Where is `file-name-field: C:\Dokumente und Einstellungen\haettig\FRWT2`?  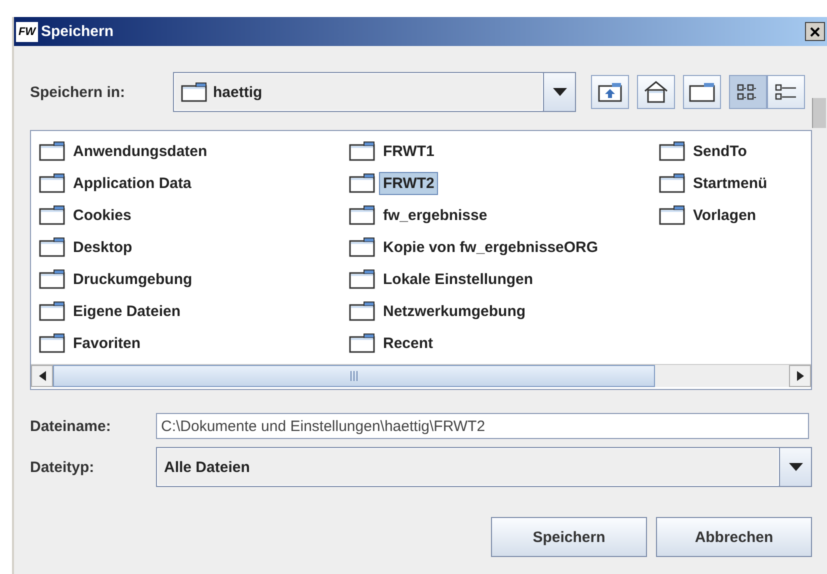 file-name-field: C:\Dokumente und Einstellungen\haettig\FRWT2 is located at coordinates (482, 426).